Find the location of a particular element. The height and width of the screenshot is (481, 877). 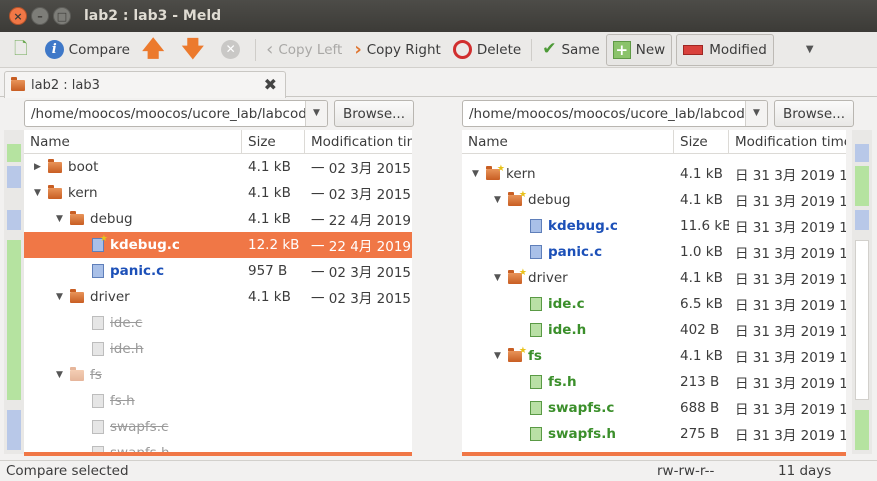

left-column-headers: Name Size Modification time is located at coordinates (218, 142).